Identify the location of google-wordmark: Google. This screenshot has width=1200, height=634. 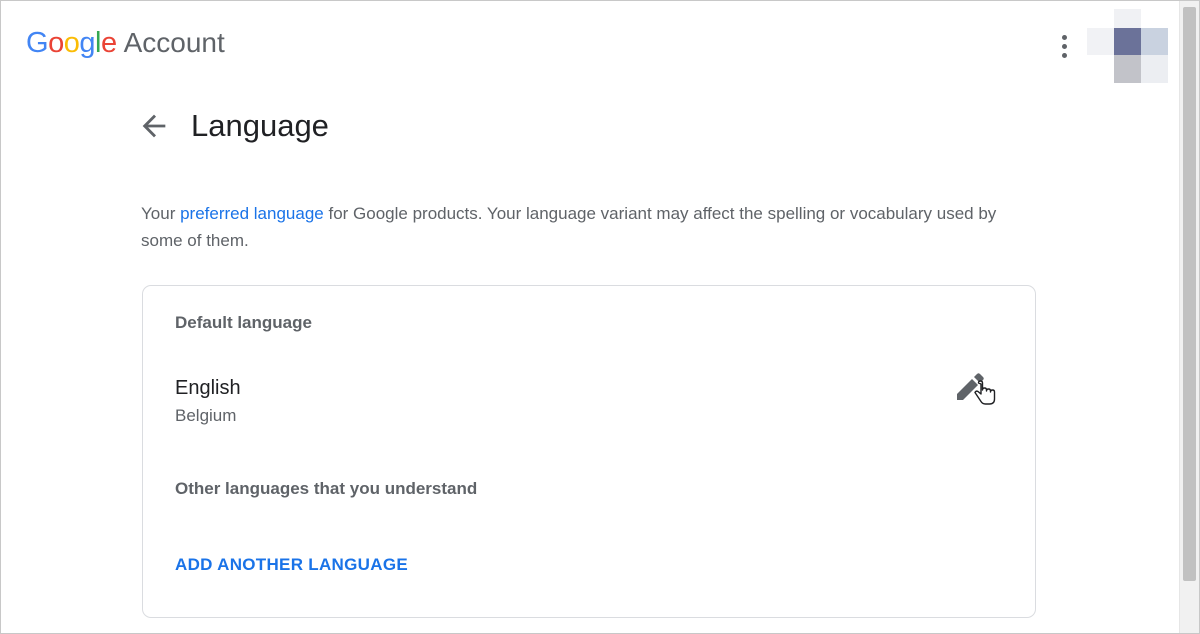
(71, 43).